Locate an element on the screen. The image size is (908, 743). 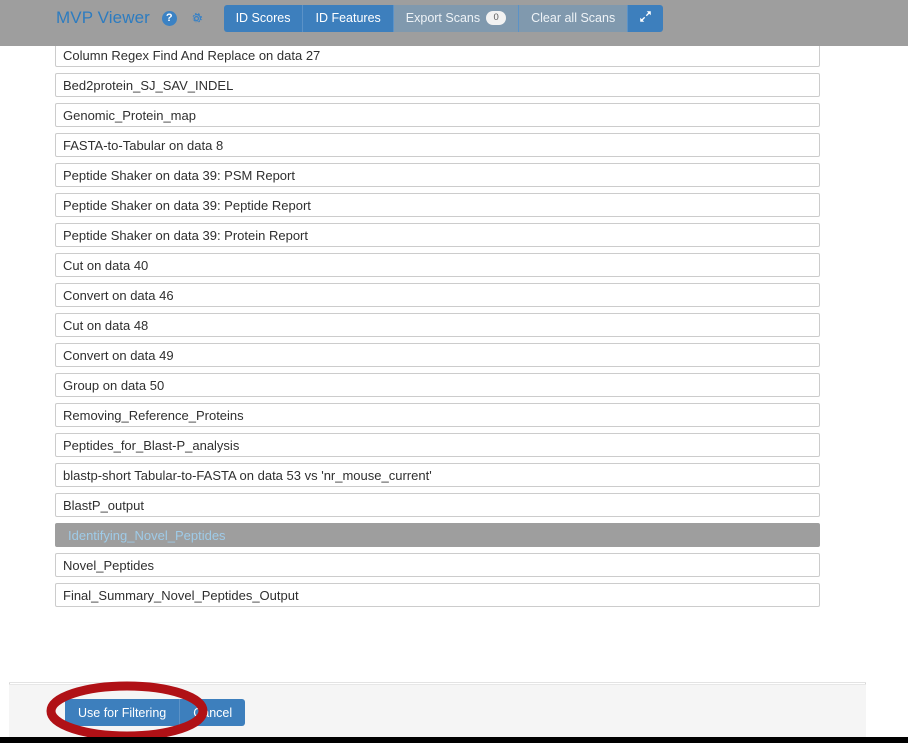
screen-bottom-edge is located at coordinates (454, 740).